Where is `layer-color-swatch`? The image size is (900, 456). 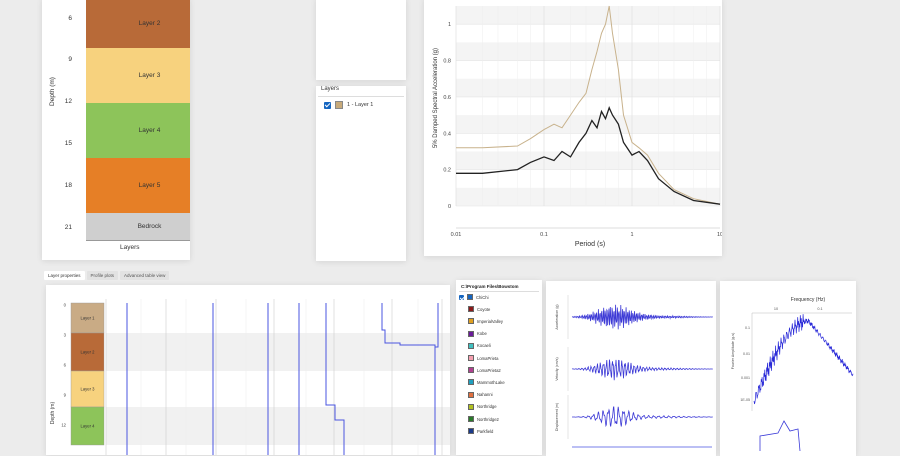 layer-color-swatch is located at coordinates (339, 105).